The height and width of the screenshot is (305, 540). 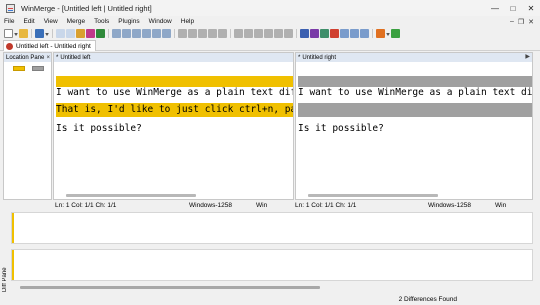 What do you see at coordinates (415, 129) in the screenshot?
I see `right-line-5: Is it possible?` at bounding box center [415, 129].